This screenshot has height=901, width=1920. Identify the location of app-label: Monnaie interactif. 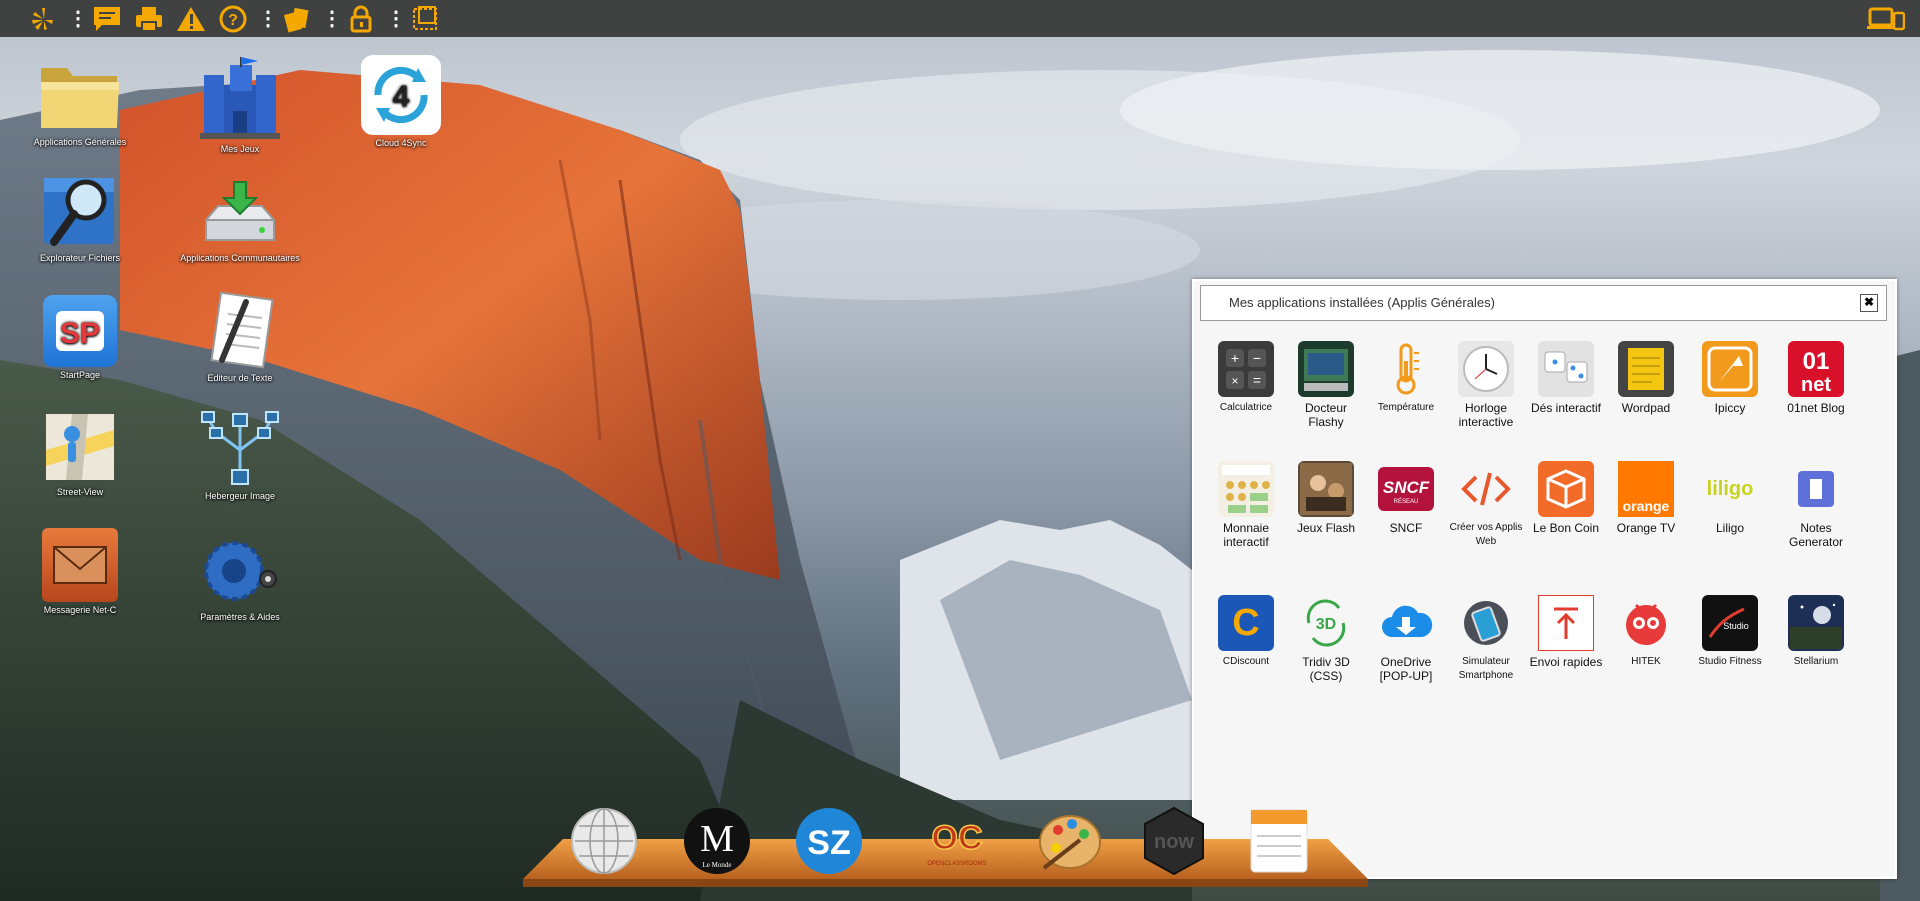
(1246, 535).